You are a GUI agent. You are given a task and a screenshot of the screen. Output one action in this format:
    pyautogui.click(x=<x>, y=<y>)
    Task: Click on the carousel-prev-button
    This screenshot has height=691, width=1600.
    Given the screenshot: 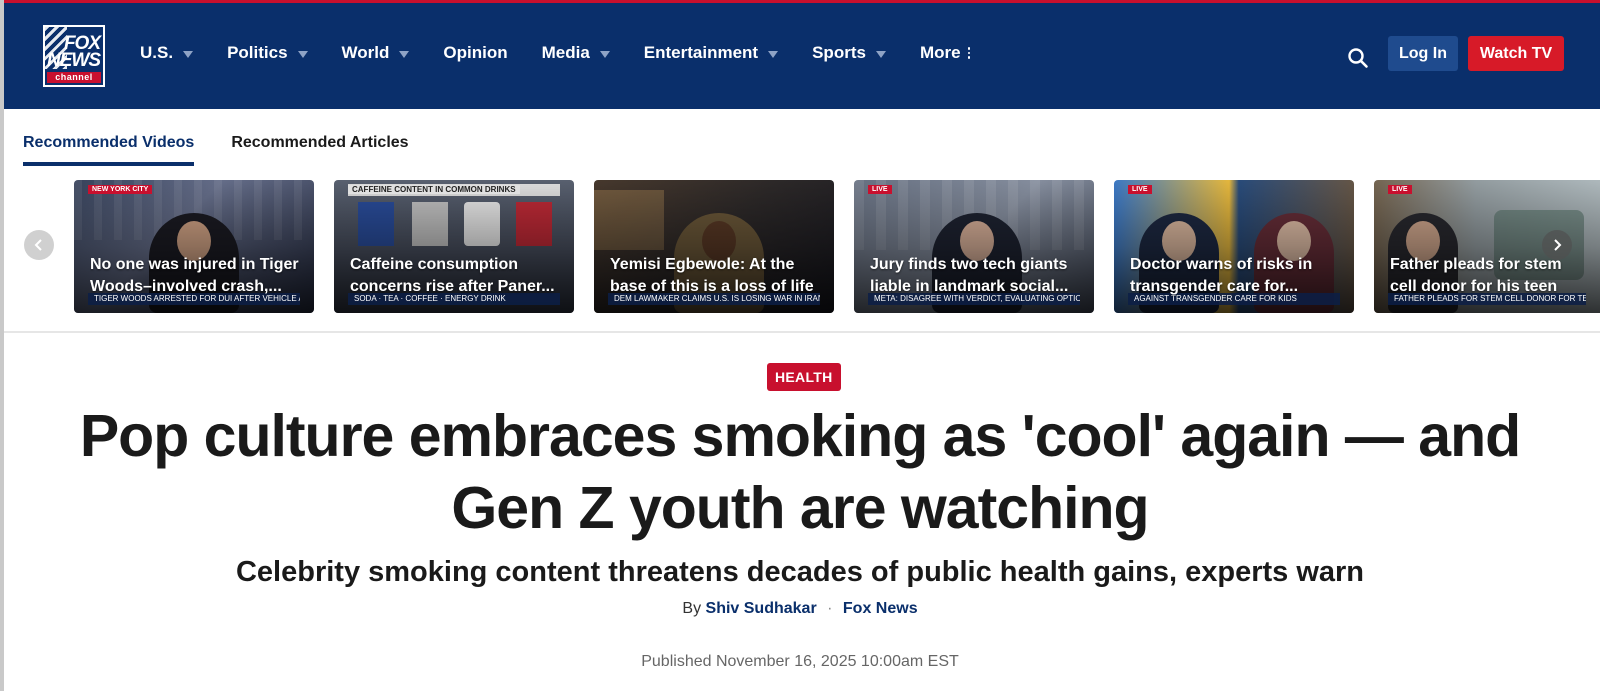 What is the action you would take?
    pyautogui.click(x=39, y=245)
    